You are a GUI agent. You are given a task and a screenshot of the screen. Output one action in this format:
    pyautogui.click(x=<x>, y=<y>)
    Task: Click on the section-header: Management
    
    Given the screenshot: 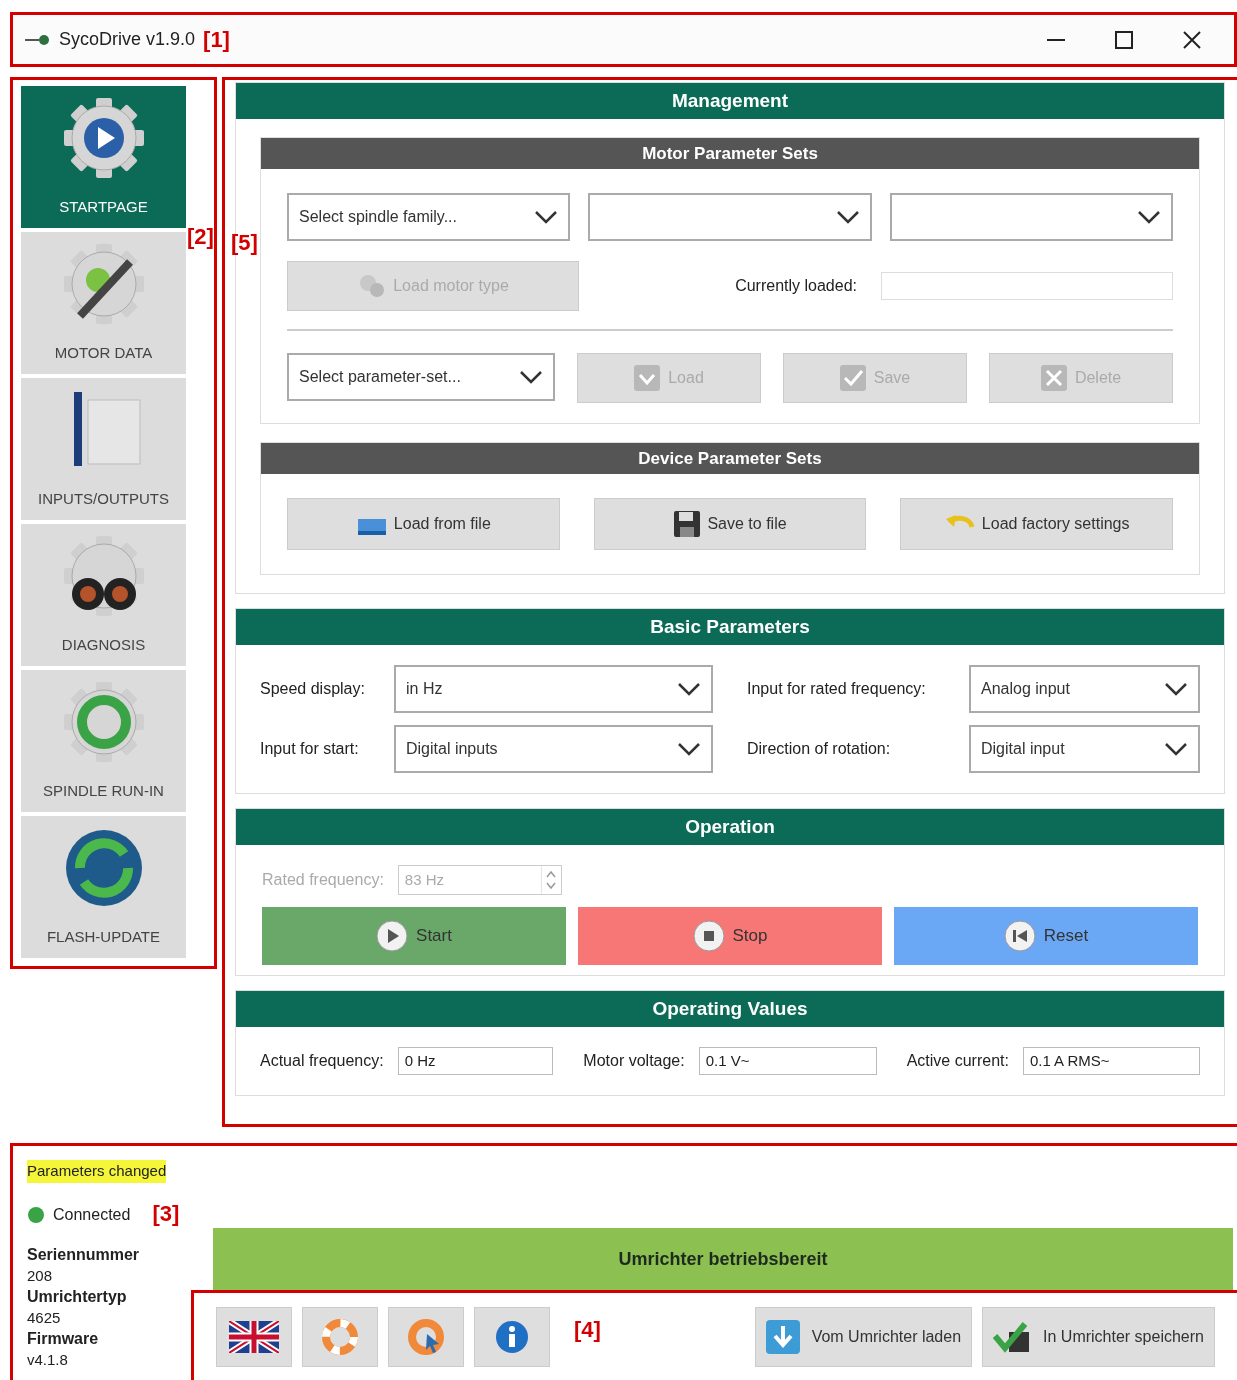 What is the action you would take?
    pyautogui.click(x=730, y=101)
    